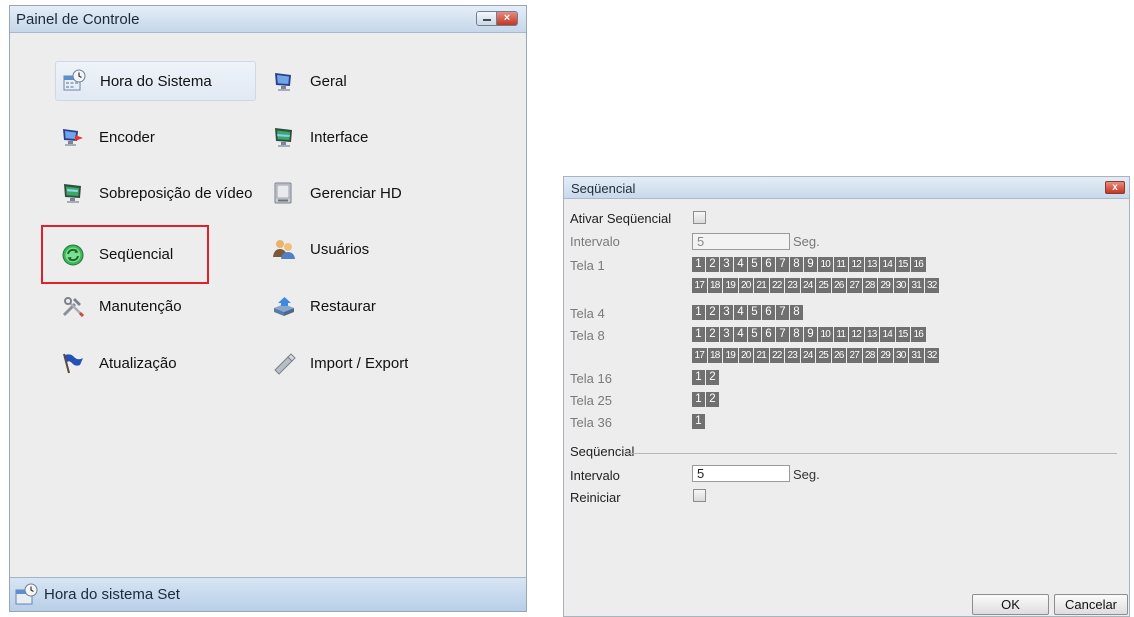 Image resolution: width=1134 pixels, height=617 pixels. What do you see at coordinates (372, 363) in the screenshot?
I see `item-import-export: Import / Export` at bounding box center [372, 363].